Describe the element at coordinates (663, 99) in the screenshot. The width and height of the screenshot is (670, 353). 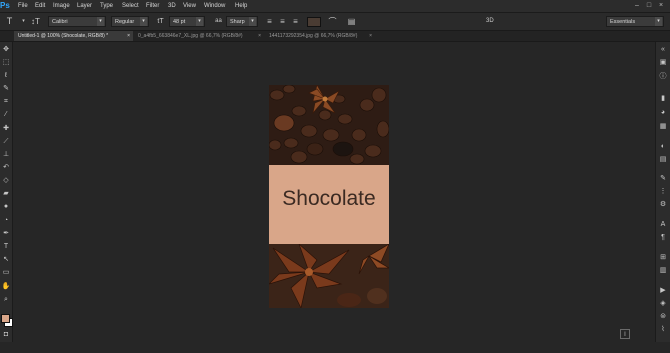
I see `histogram-icon: ▮` at that location.